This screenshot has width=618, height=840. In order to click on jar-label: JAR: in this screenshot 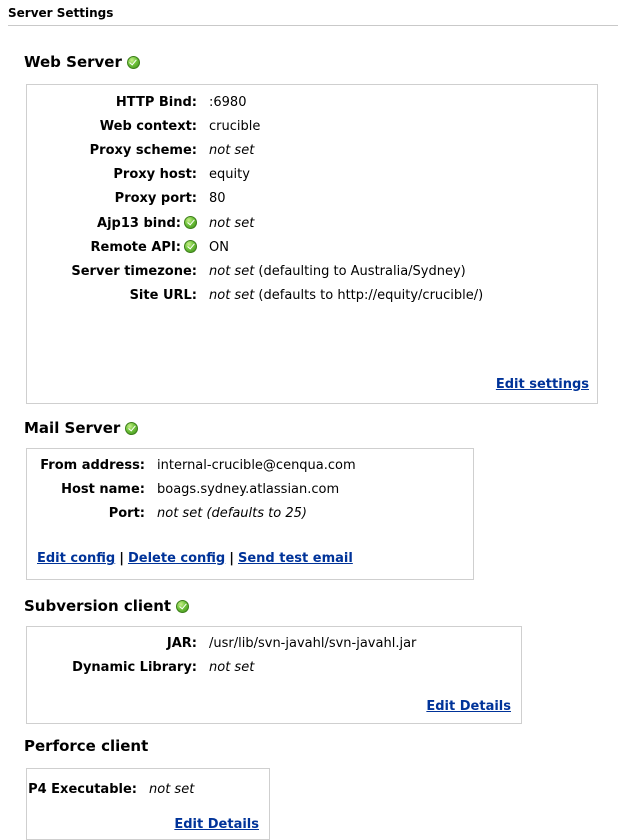, I will do `click(181, 643)`.